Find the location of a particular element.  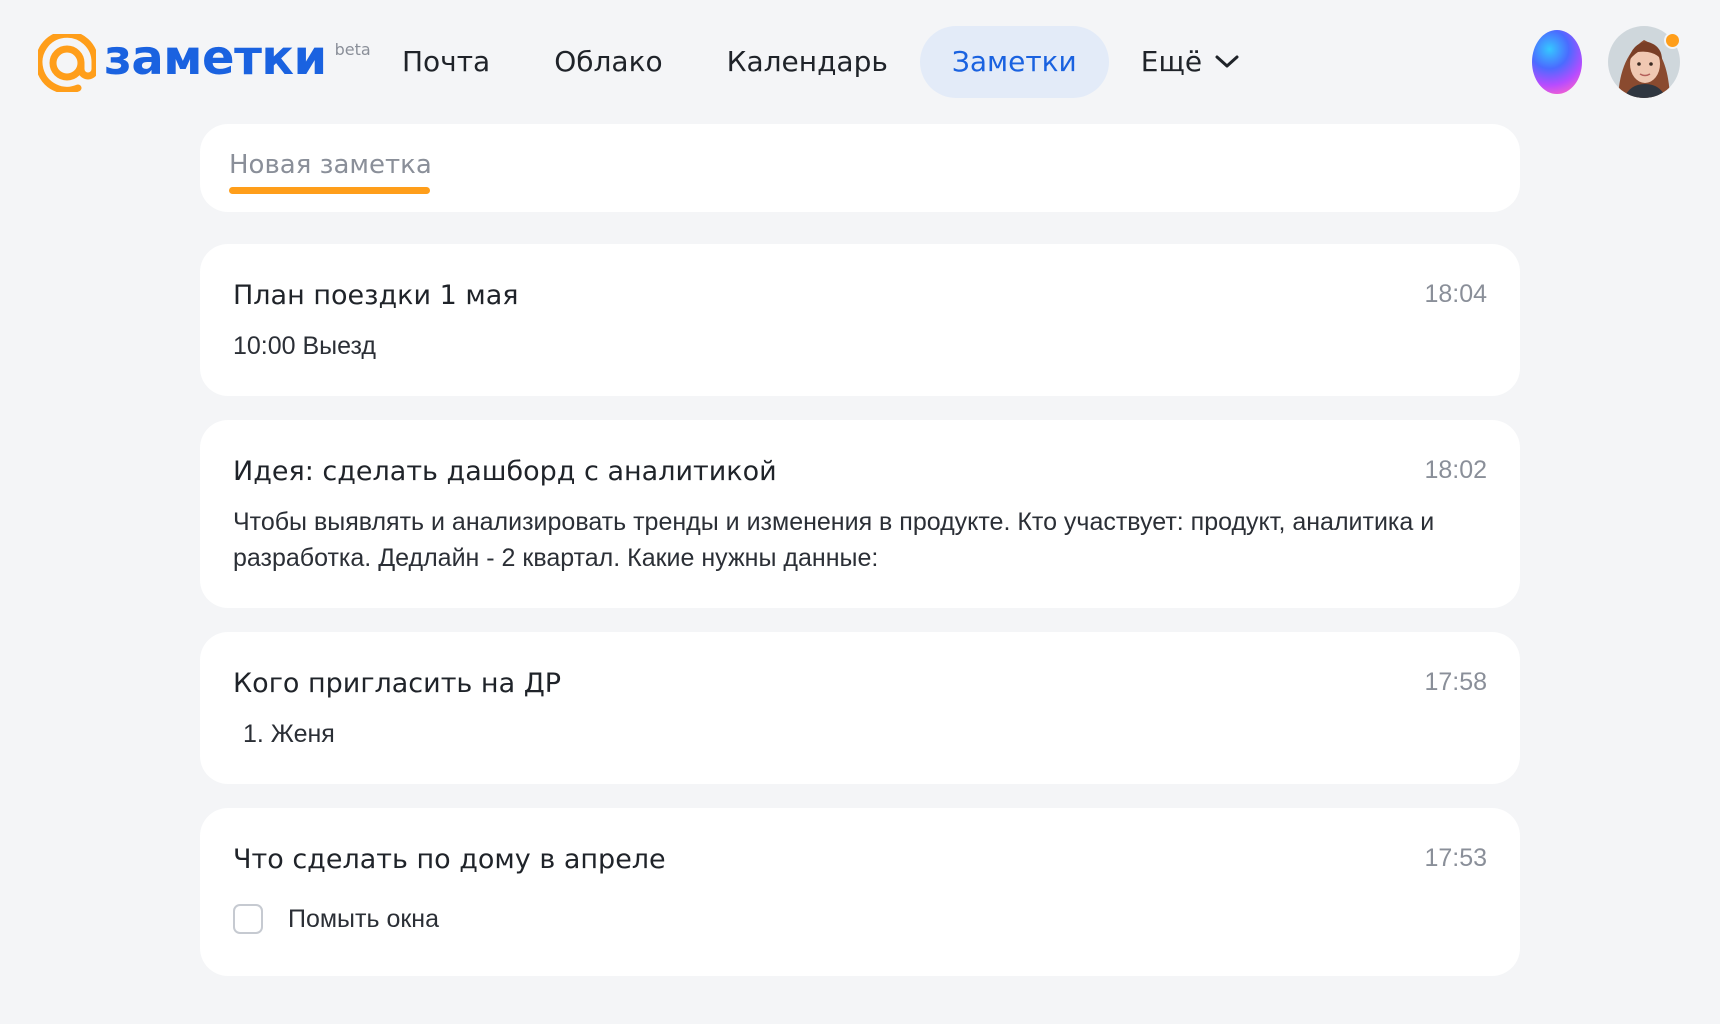

app-logo: заметки beta is located at coordinates (204, 62).